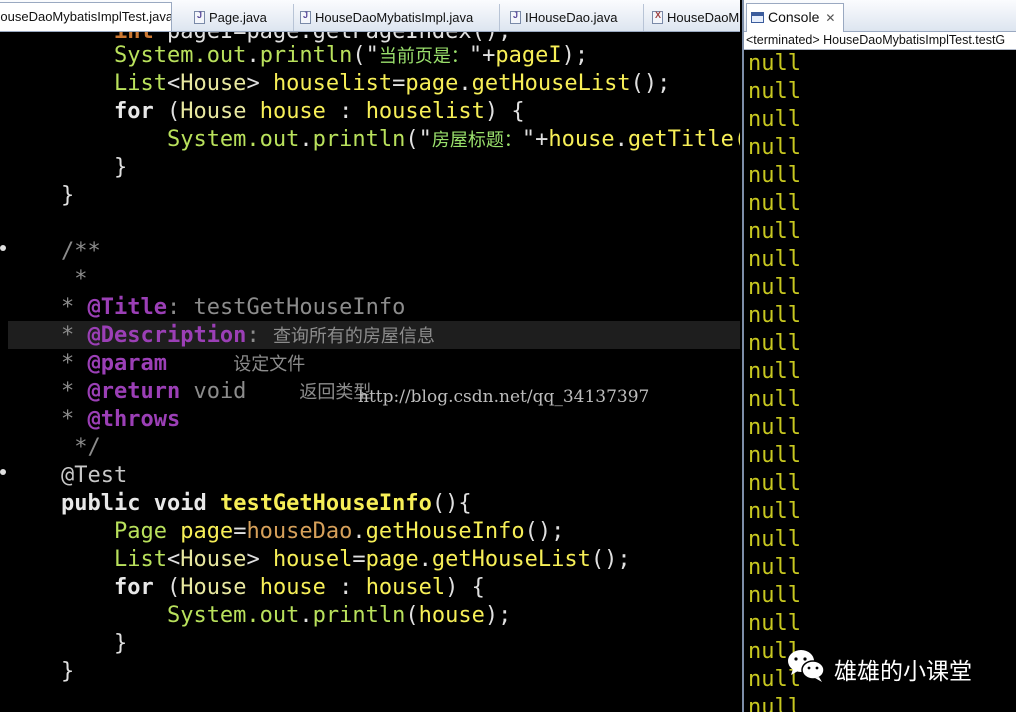 Image resolution: width=1016 pixels, height=712 pixels. Describe the element at coordinates (339, 615) in the screenshot. I see `code-line: System.out.println(house);` at that location.